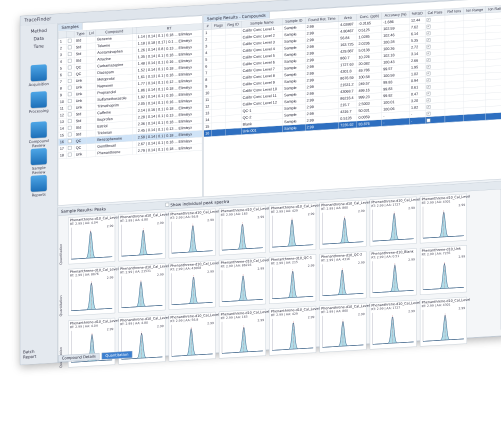  Describe the element at coordinates (38, 143) in the screenshot. I see `compound-review-label: Compound Review` at that location.